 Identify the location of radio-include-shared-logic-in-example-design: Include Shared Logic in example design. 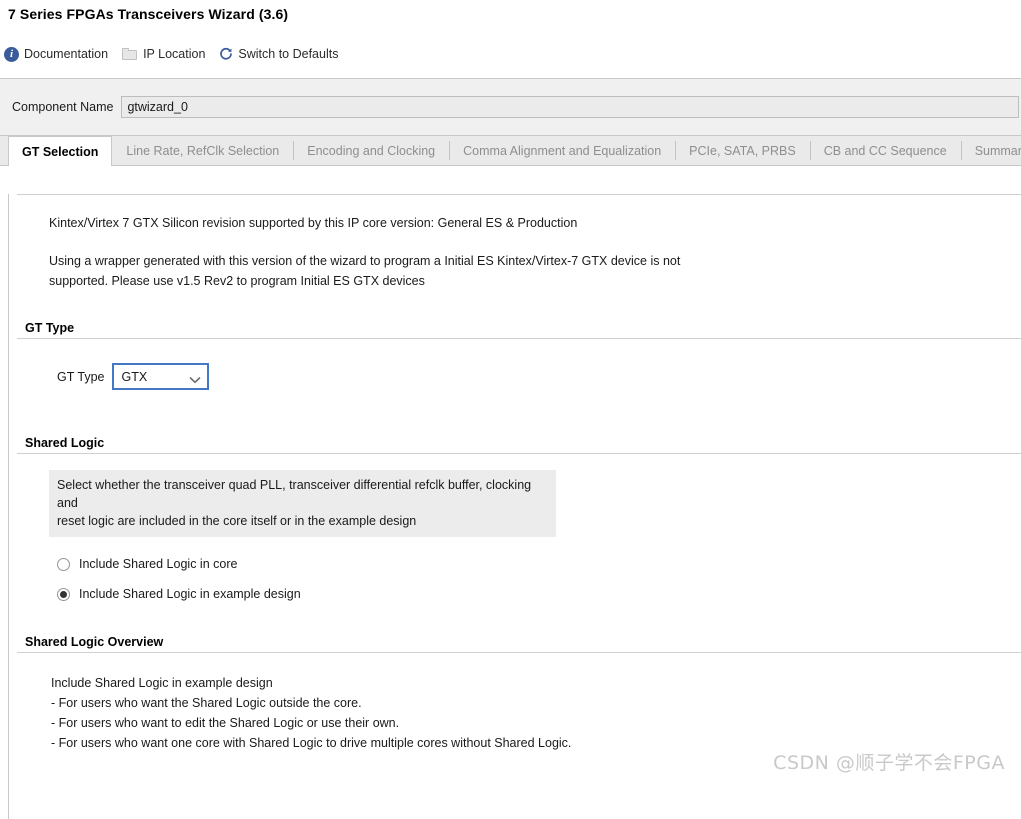
(539, 594).